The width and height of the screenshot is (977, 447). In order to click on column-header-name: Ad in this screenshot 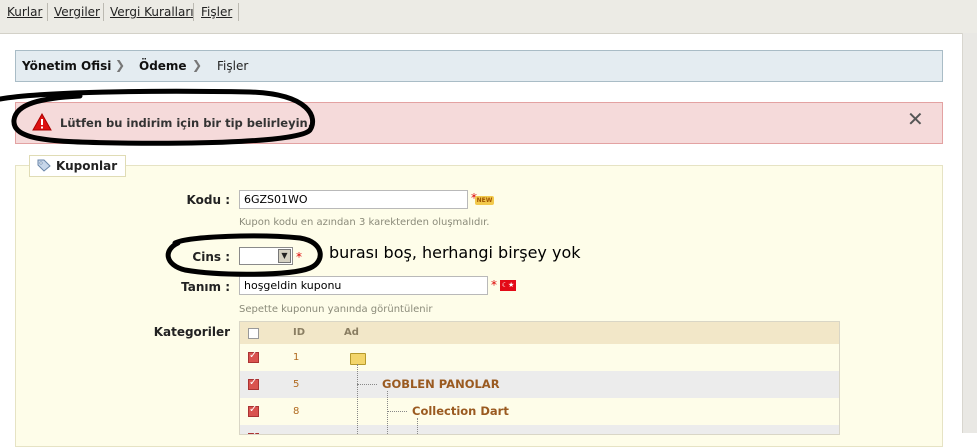, I will do `click(351, 332)`.